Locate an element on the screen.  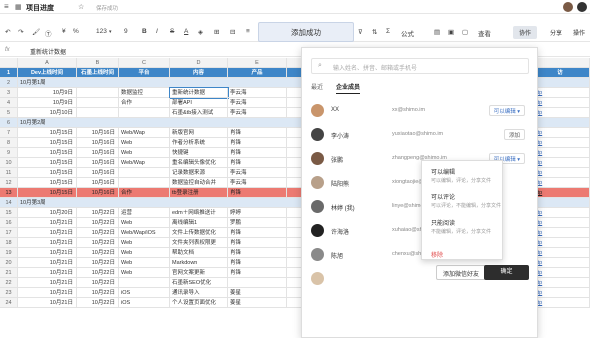
permission-dropdown: 可以编辑 ▾ is located at coordinates (506, 110).